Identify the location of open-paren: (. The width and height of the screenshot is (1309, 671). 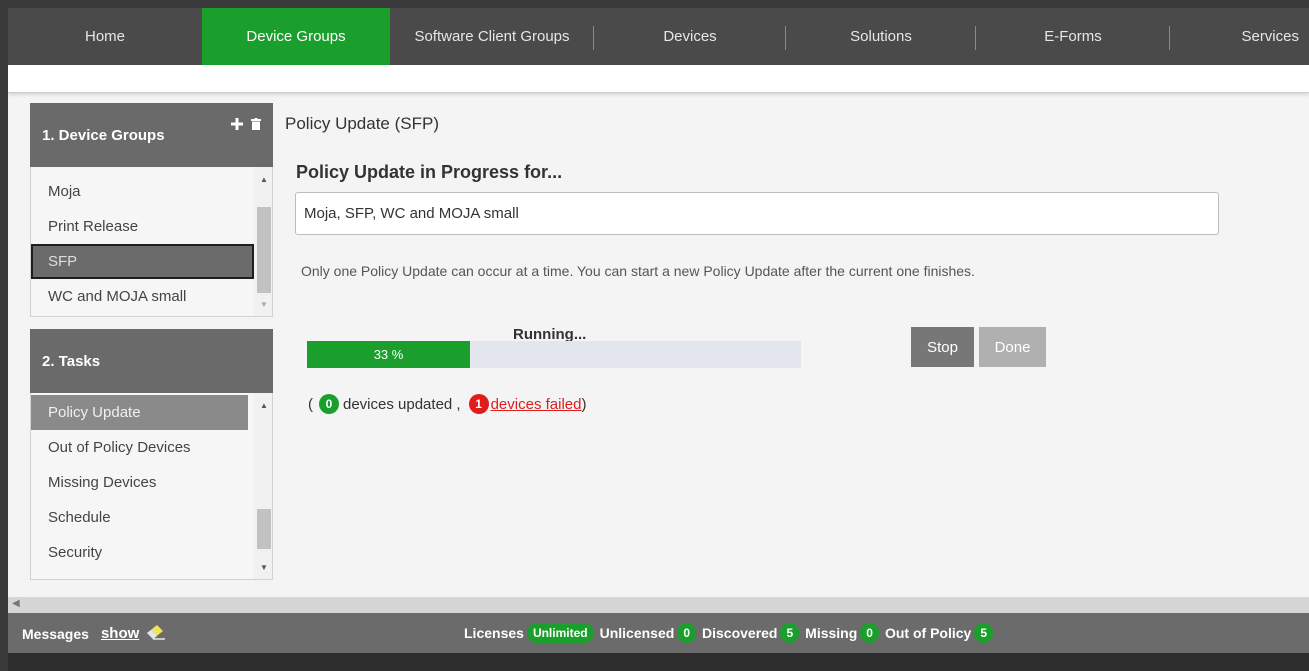
(310, 404).